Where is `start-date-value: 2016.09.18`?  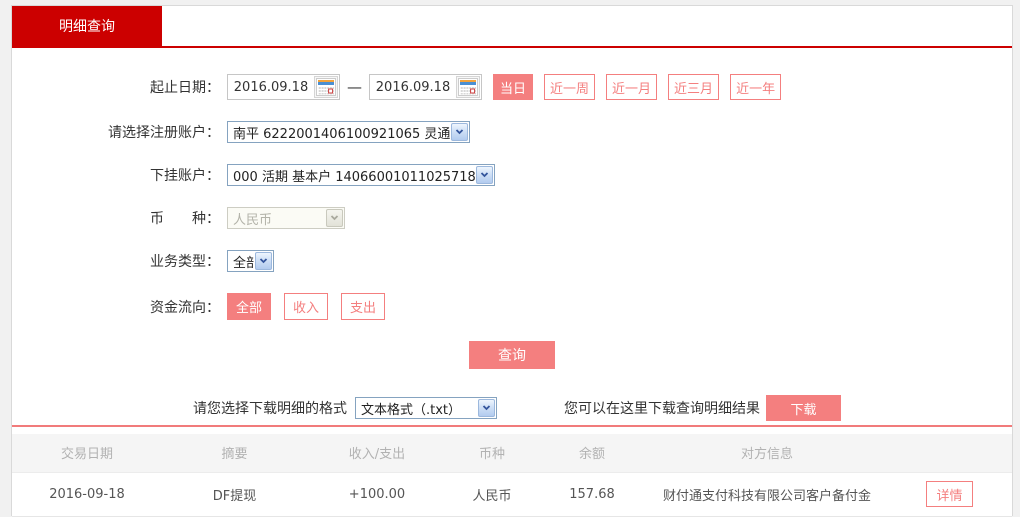 start-date-value: 2016.09.18 is located at coordinates (271, 87).